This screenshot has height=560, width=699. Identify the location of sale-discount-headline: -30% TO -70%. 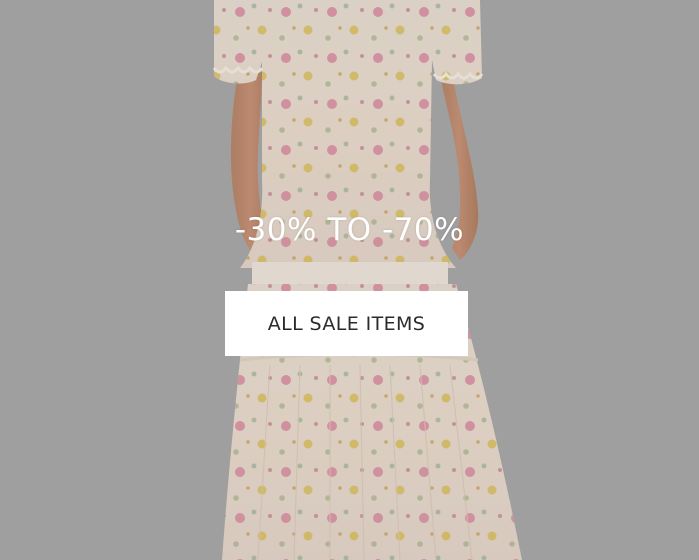
(349, 230).